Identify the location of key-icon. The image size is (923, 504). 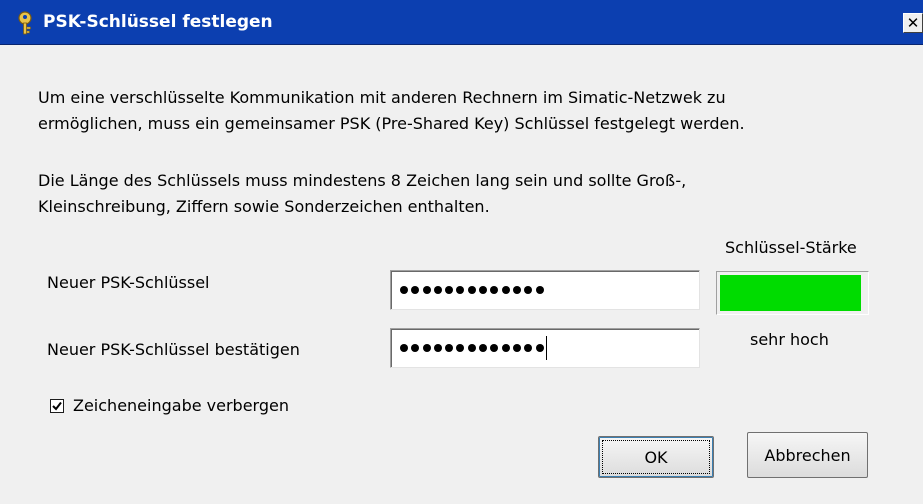
(25, 23).